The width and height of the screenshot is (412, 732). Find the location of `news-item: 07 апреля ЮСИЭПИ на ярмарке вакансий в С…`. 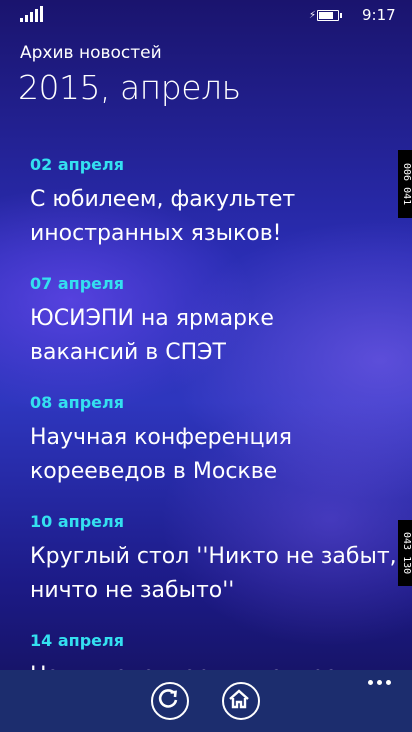

news-item: 07 апреля ЮСИЭПИ на ярмарке вакансий в С… is located at coordinates (215, 322).